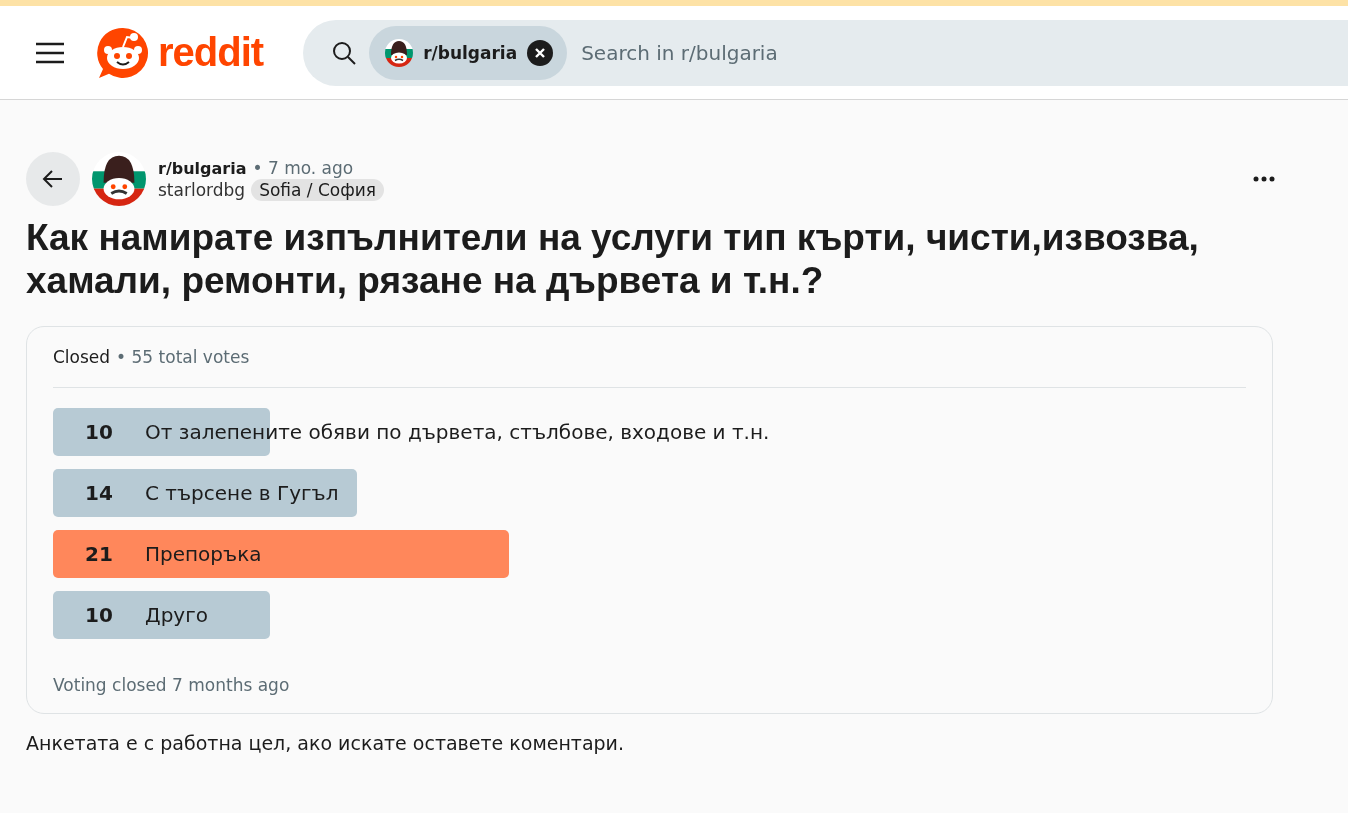  Describe the element at coordinates (649, 685) in the screenshot. I see `poll-footer: Voting closed 7 months ago` at that location.